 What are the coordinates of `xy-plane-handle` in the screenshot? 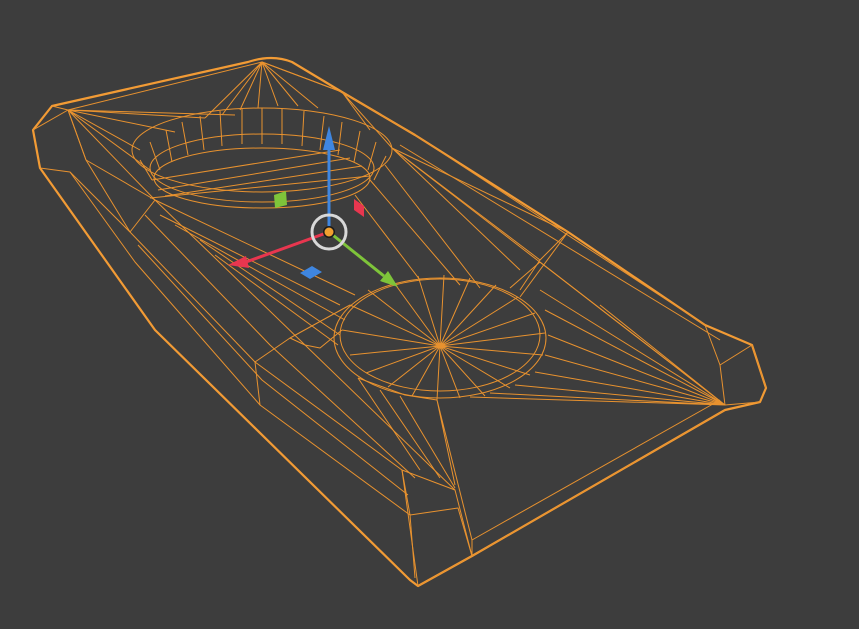 It's located at (311, 272).